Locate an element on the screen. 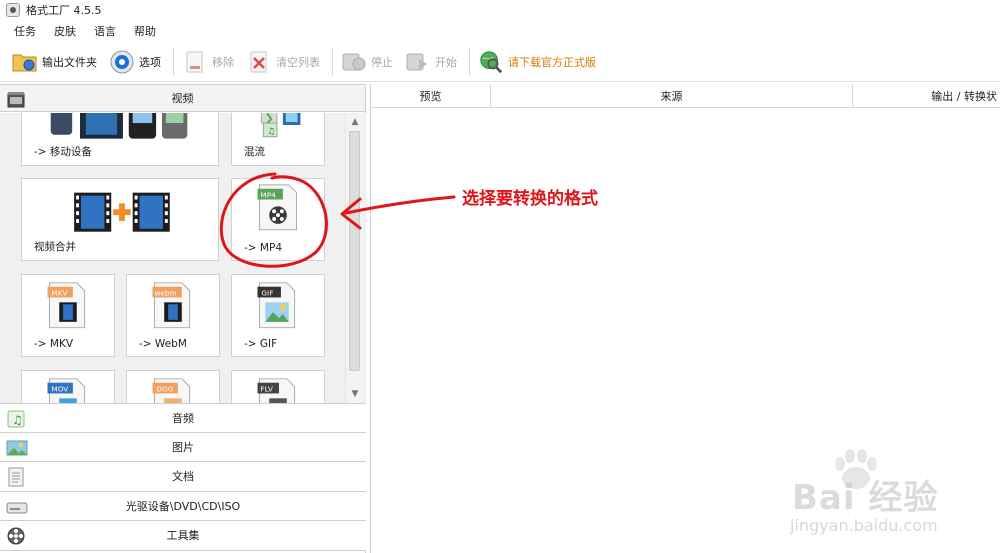 The height and width of the screenshot is (553, 1000). start-label: 开始 is located at coordinates (446, 62).